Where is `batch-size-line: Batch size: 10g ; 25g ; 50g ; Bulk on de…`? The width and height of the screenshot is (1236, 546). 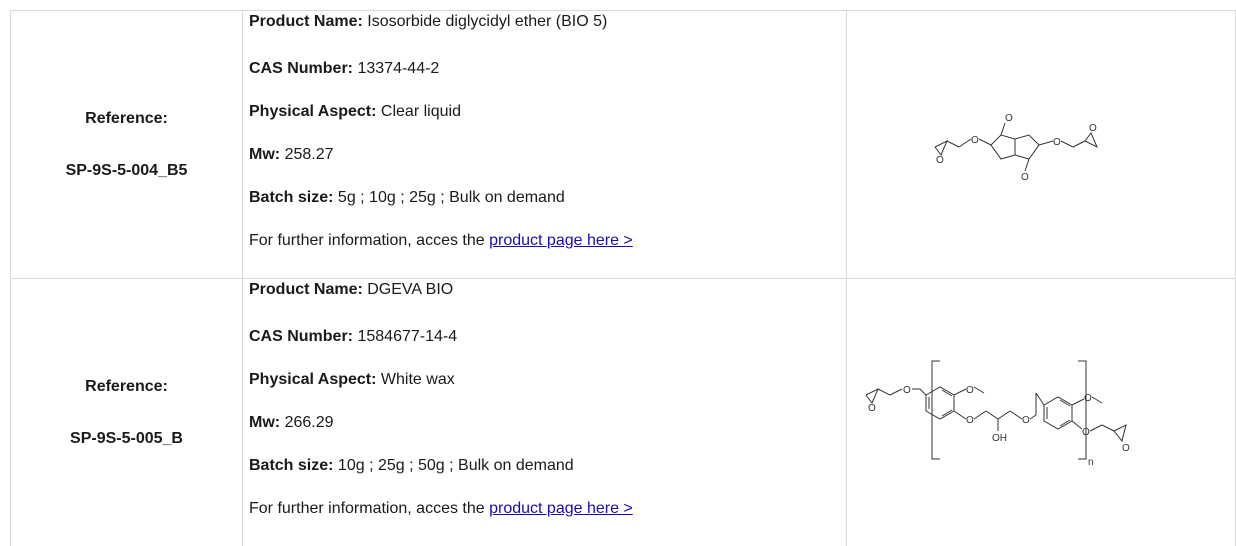
batch-size-line: Batch size: 10g ; 25g ; 50g ; Bulk on de… is located at coordinates (547, 465).